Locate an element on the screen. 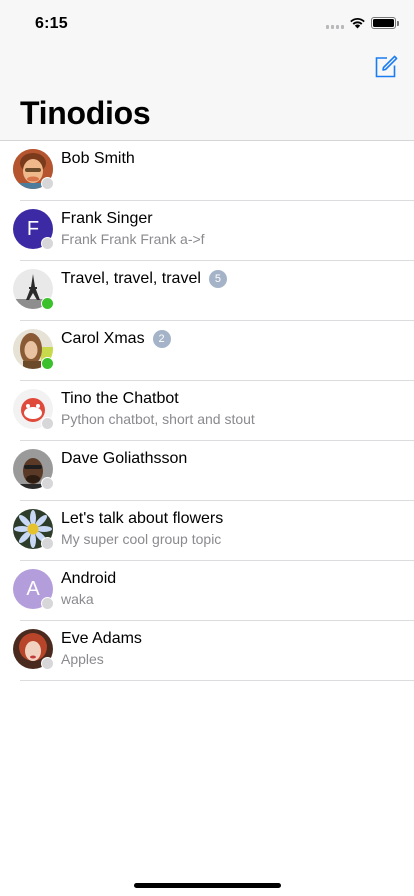 The image size is (414, 896). avatar: A is located at coordinates (33, 589).